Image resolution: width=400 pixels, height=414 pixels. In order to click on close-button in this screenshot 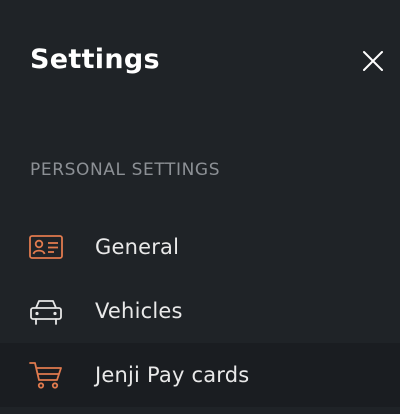, I will do `click(373, 61)`.